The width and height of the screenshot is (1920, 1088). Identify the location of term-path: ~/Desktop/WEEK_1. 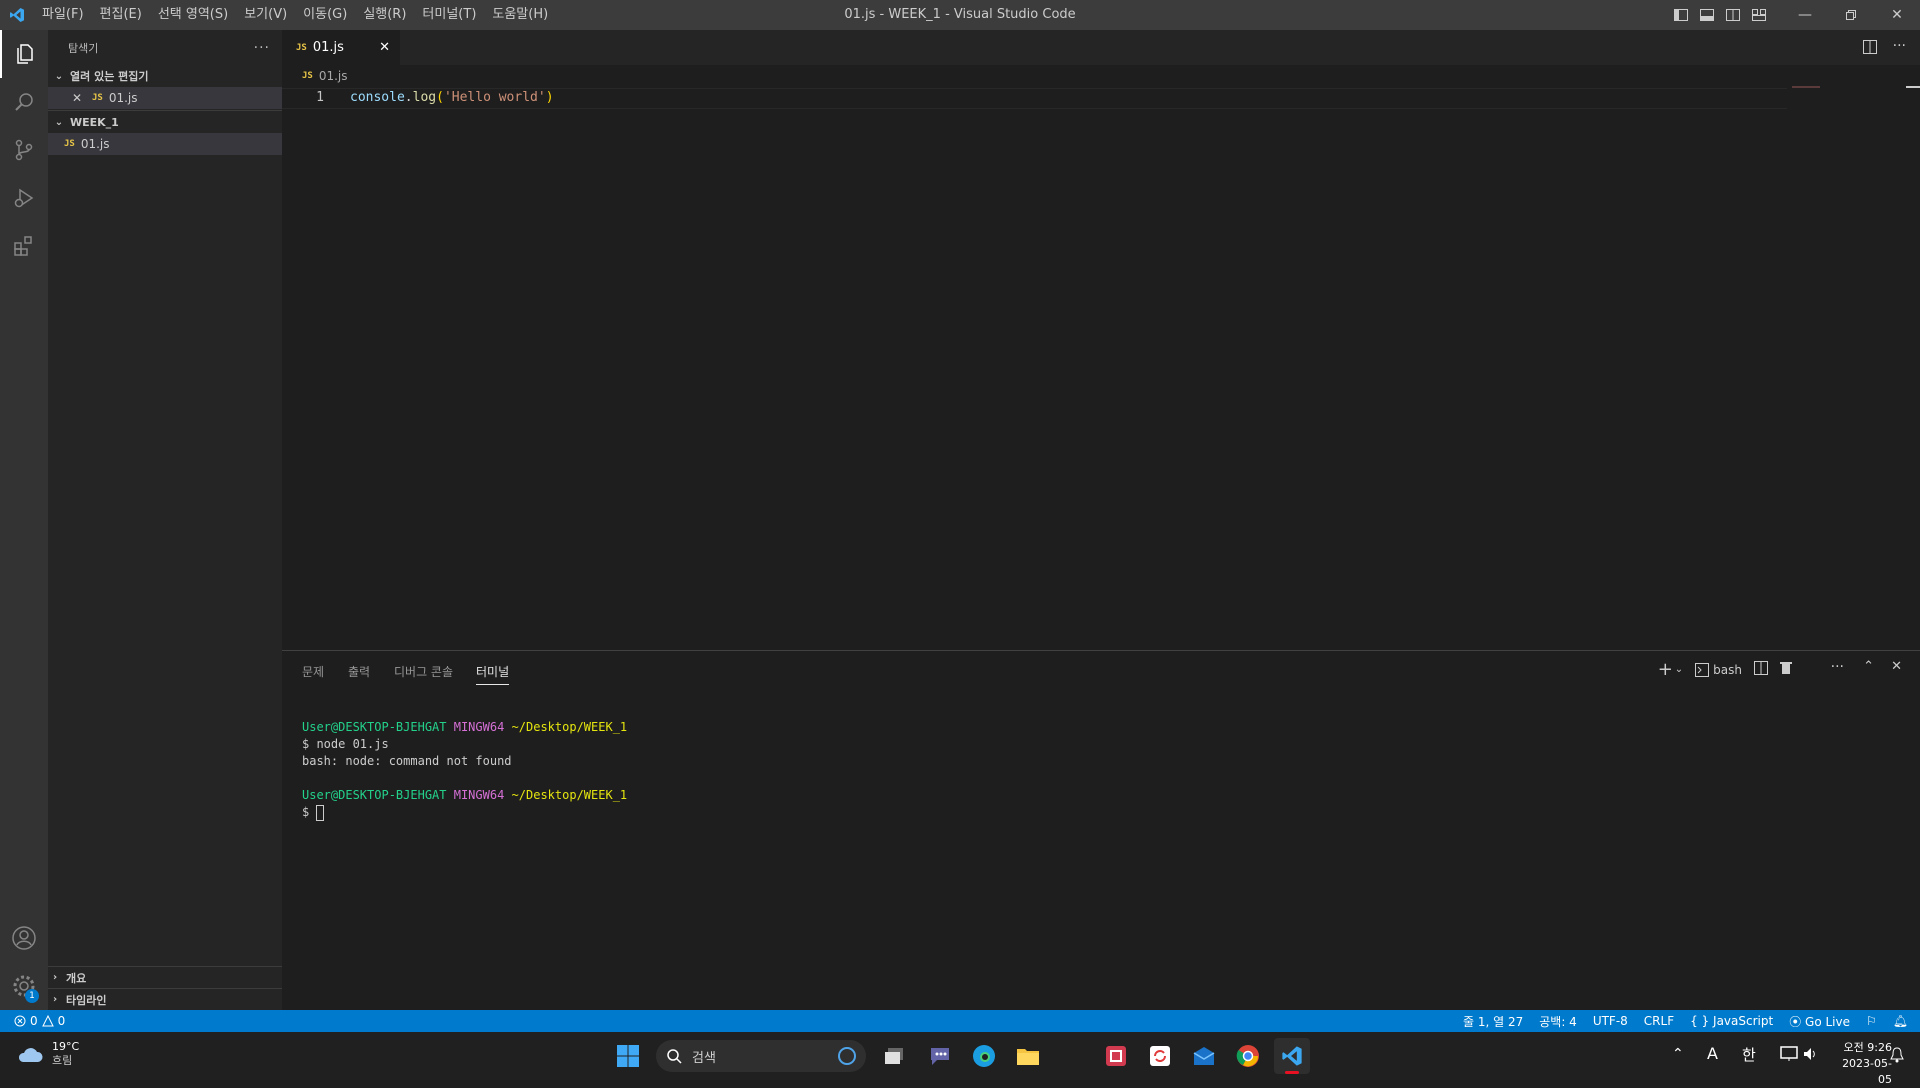
(569, 795).